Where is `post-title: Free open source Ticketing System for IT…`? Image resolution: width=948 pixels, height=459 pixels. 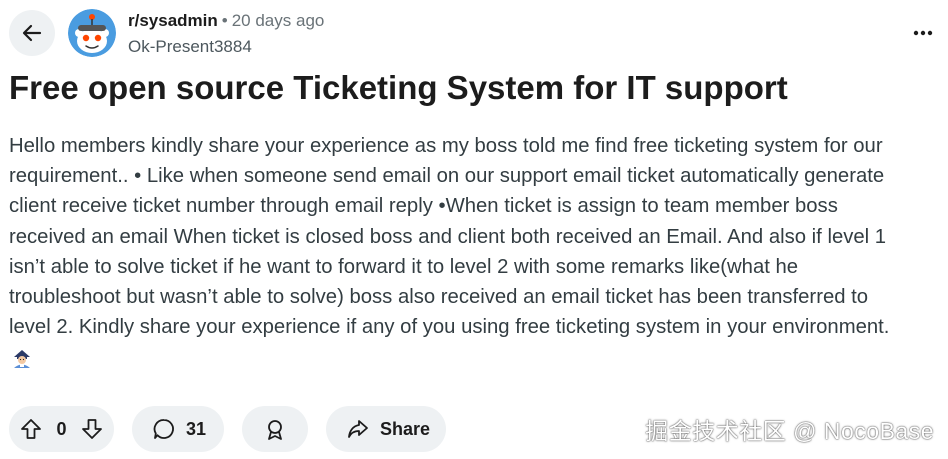 post-title: Free open source Ticketing System for IT… is located at coordinates (398, 87).